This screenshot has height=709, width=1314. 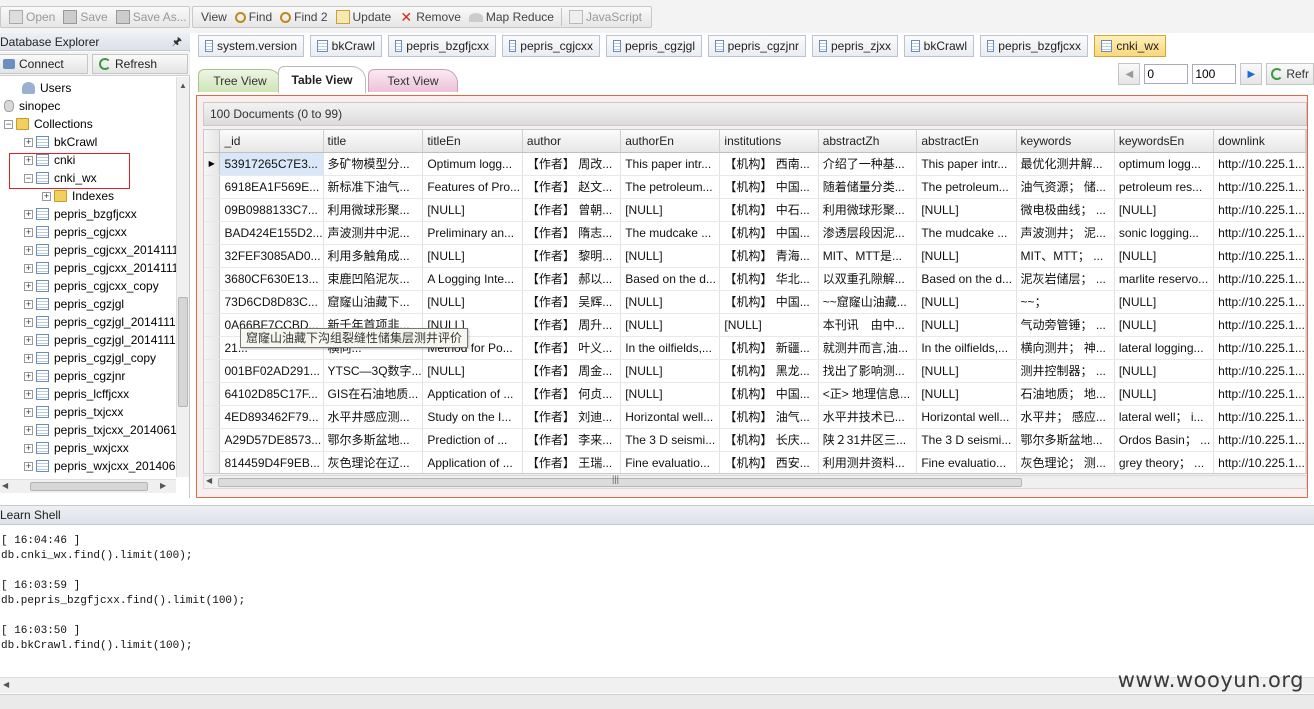 What do you see at coordinates (100, 250) in the screenshot?
I see `tree-node-collection: + pepris_cgjcxx_2014111` at bounding box center [100, 250].